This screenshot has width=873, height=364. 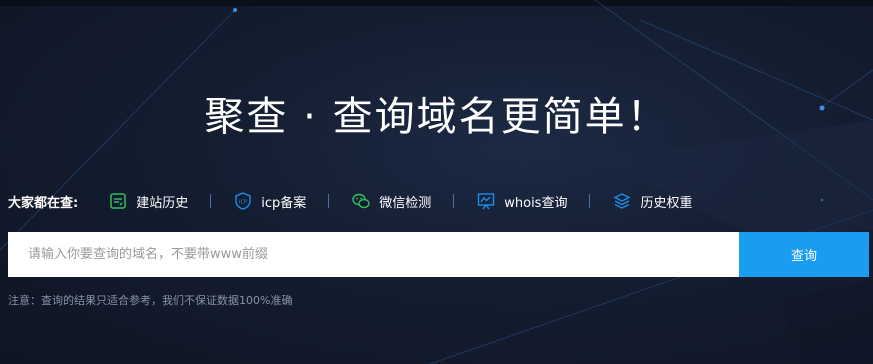 I want to click on hot-item-label: icp备案, so click(x=284, y=203).